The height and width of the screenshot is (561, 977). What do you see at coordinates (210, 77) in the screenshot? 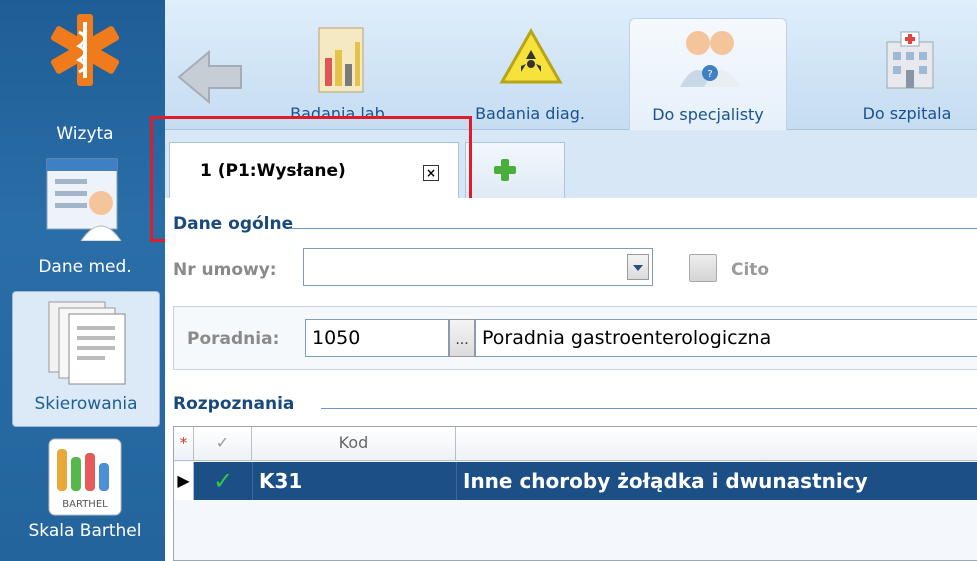
I see `back-arrow-icon` at bounding box center [210, 77].